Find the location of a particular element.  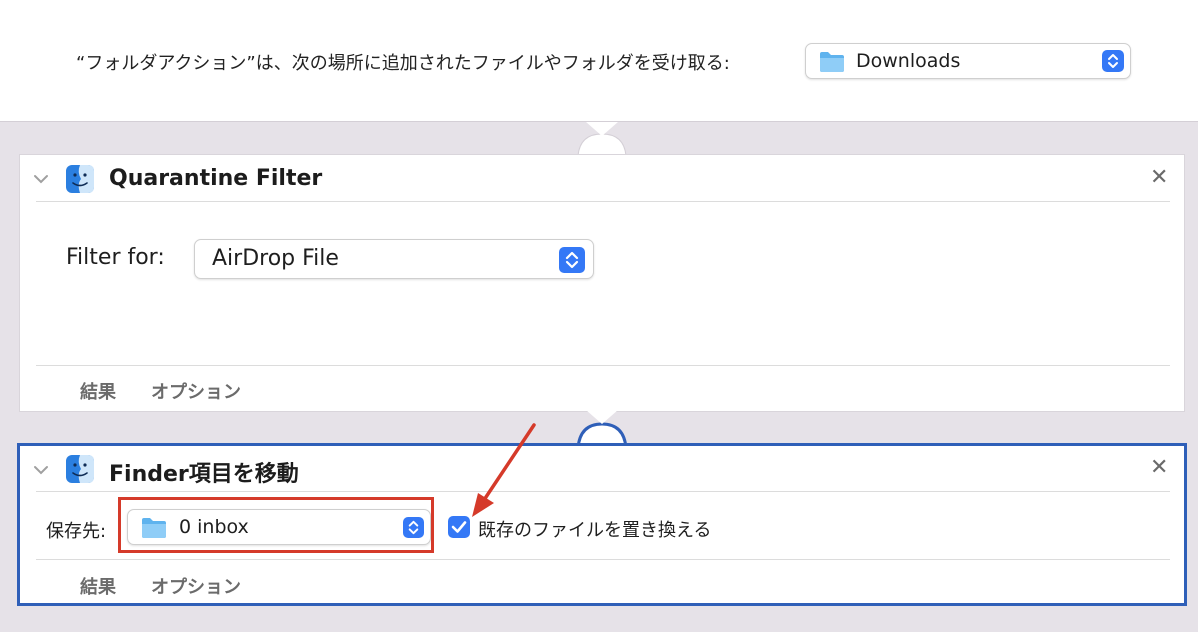

annotation-highlight-box is located at coordinates (276, 525).